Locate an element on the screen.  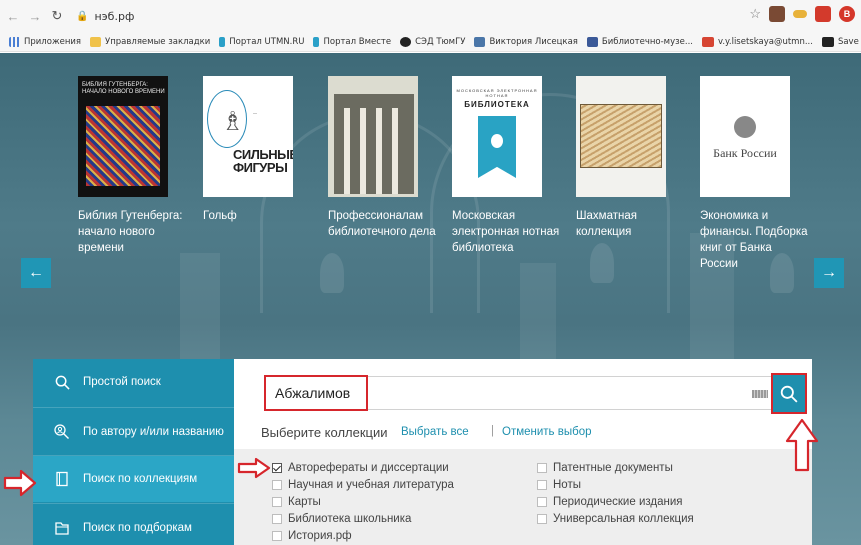
collection-label: Периодические издания is located at coordinates (618, 502).